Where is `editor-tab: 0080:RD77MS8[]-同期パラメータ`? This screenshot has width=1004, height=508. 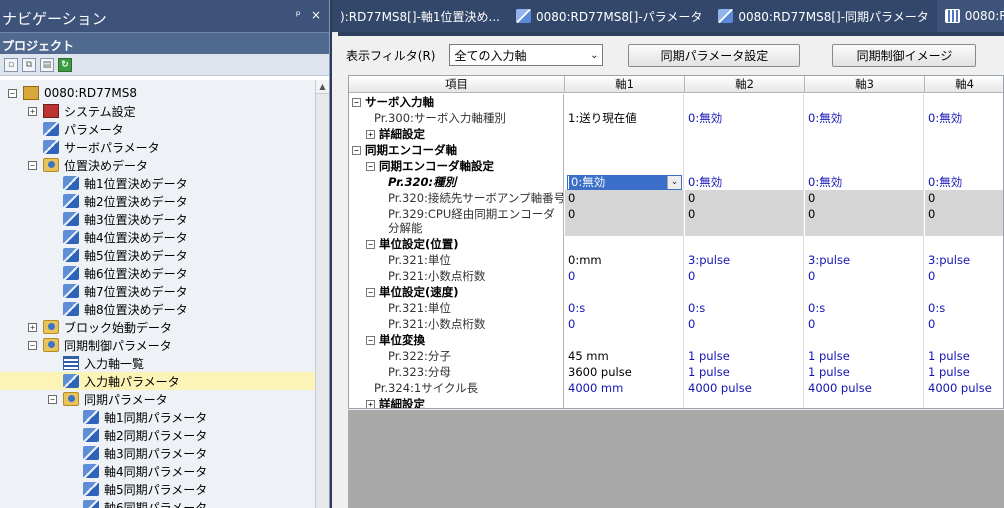 editor-tab: 0080:RD77MS8[]-同期パラメータ is located at coordinates (823, 16).